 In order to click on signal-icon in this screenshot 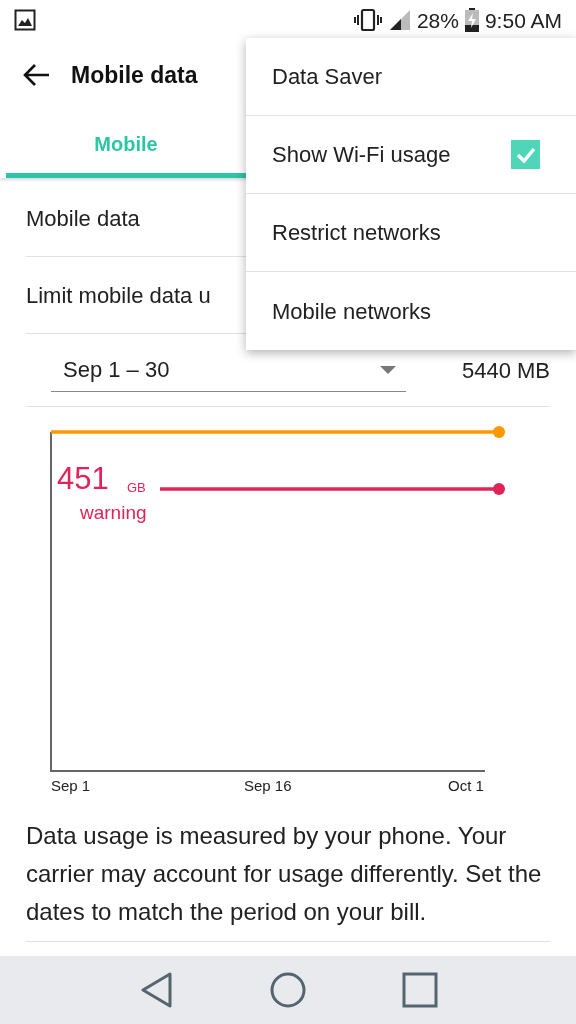, I will do `click(399, 20)`.